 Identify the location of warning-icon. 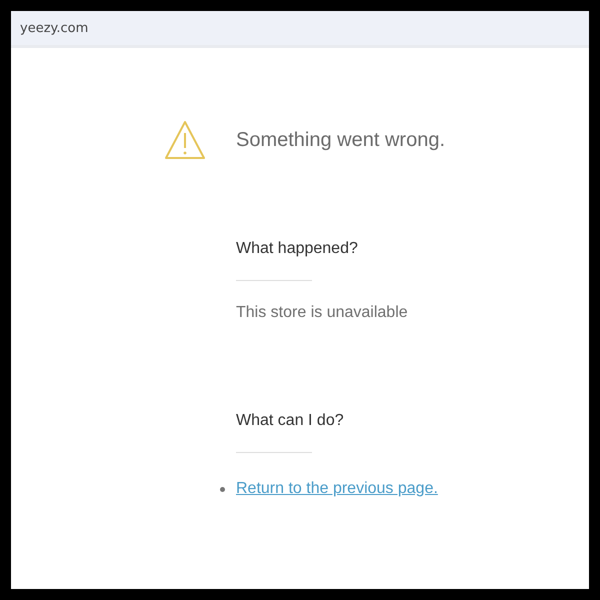
(185, 140).